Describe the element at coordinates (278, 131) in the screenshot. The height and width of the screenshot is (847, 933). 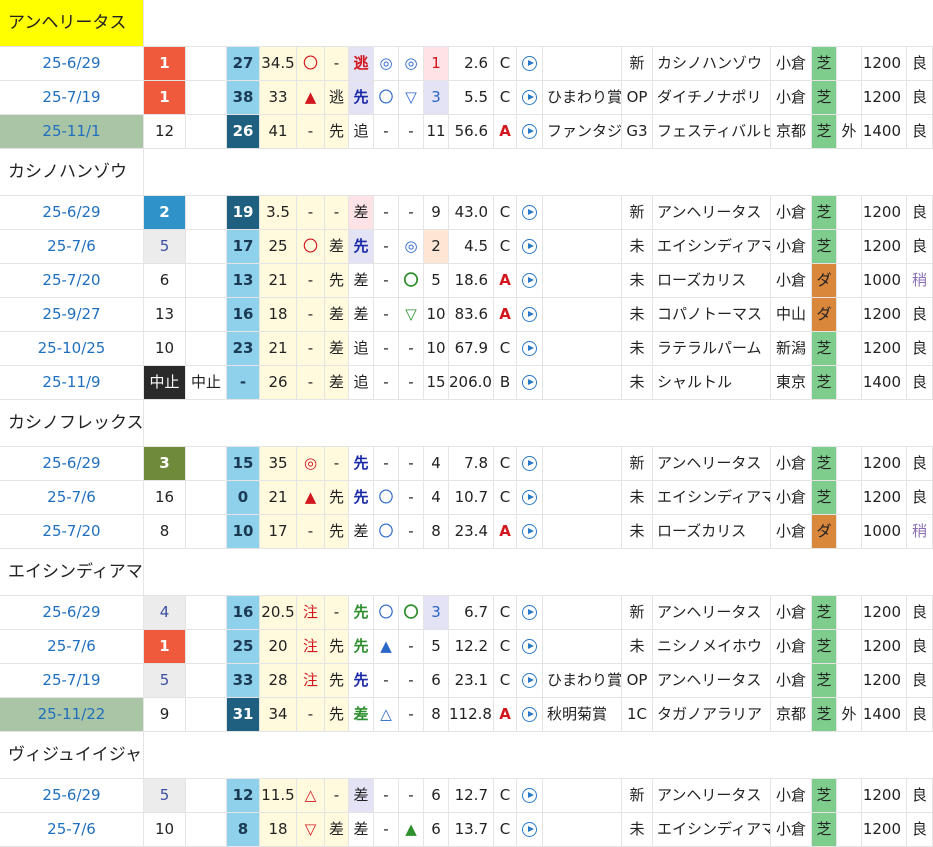
I see `rating-value: 41` at that location.